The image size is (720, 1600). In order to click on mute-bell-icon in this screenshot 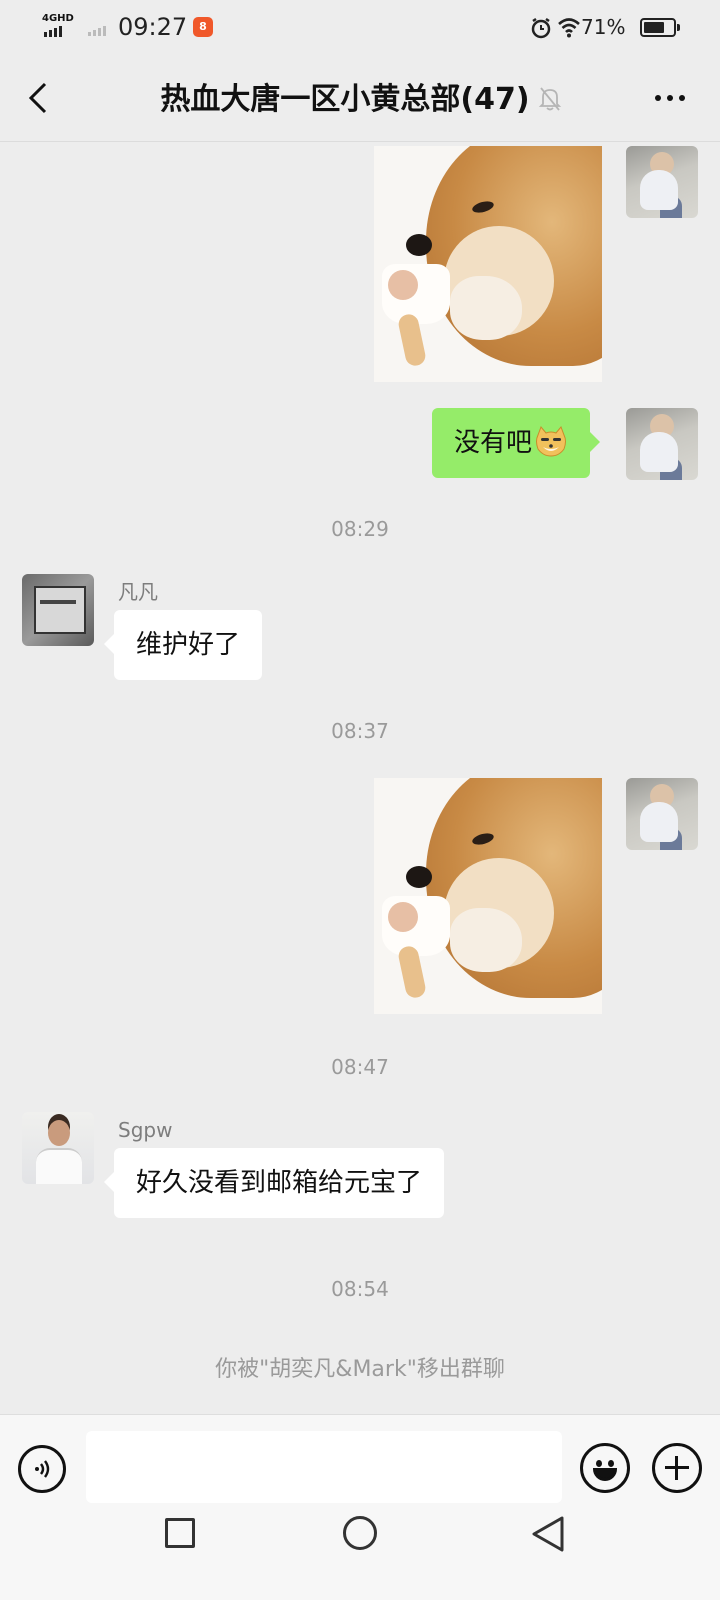, I will do `click(550, 99)`.